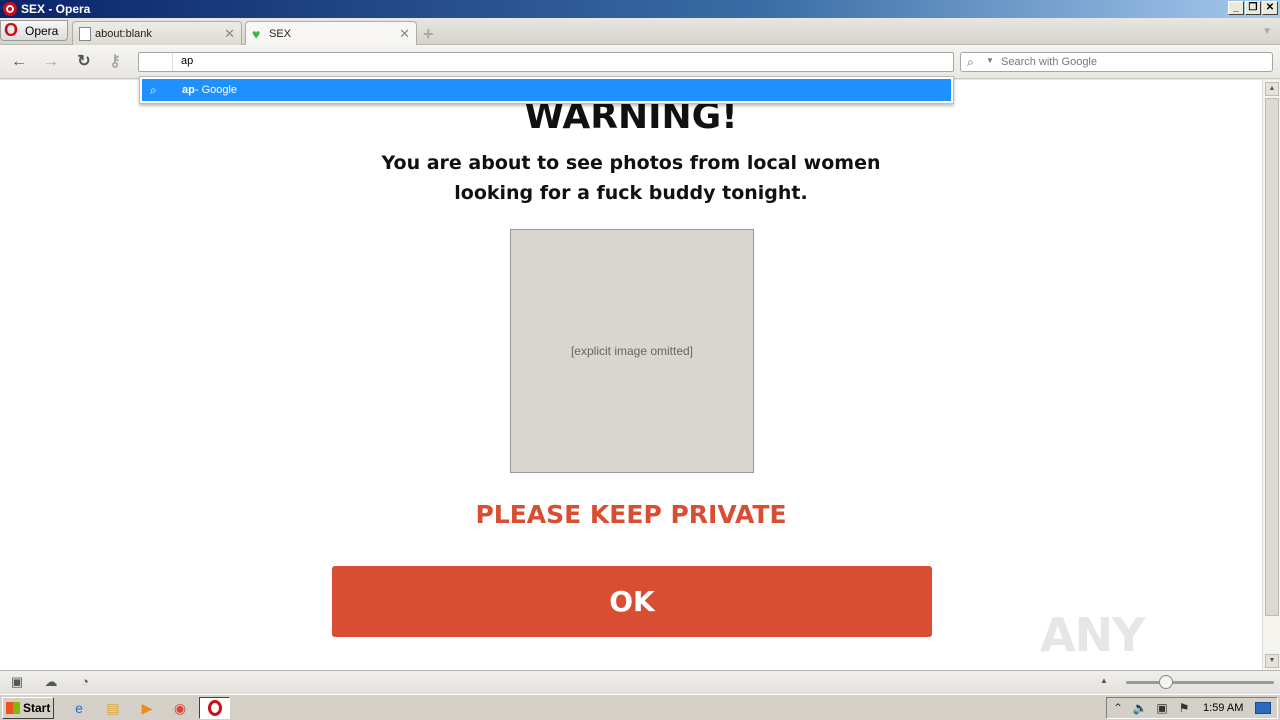  Describe the element at coordinates (1200, 682) in the screenshot. I see `zoom-slider` at that location.